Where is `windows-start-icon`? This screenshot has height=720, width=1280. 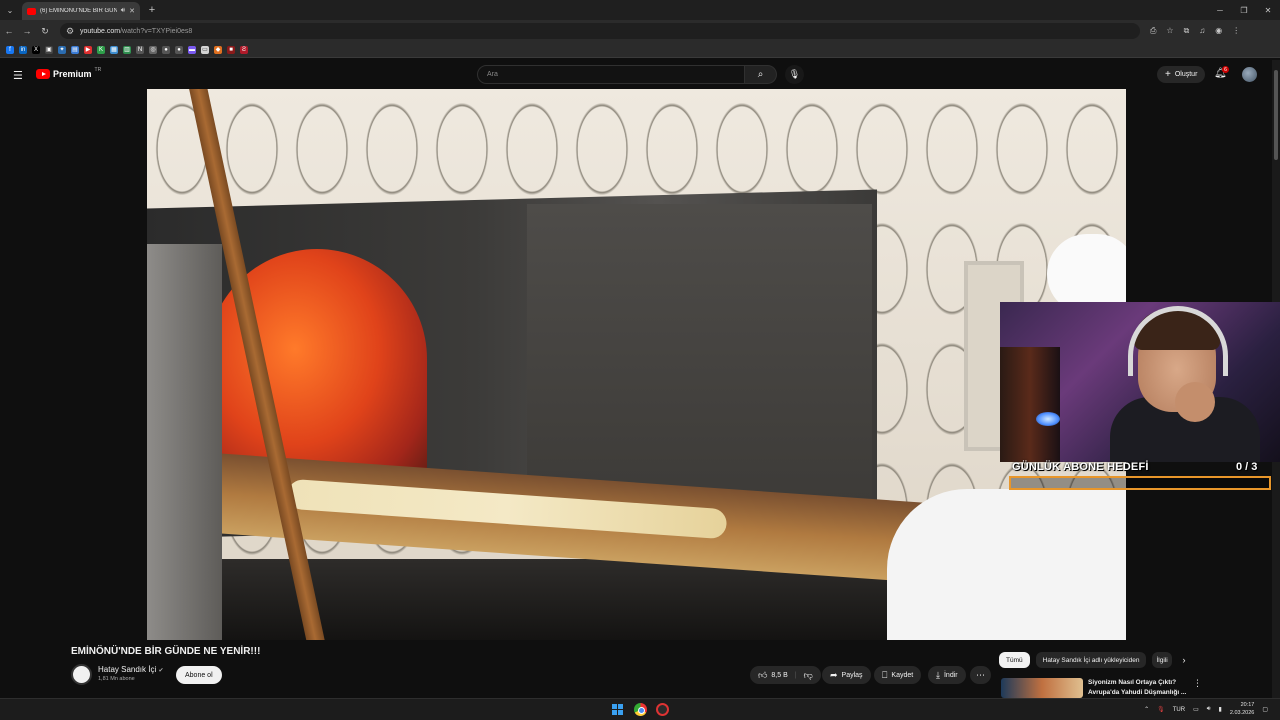
windows-start-icon is located at coordinates (617, 709).